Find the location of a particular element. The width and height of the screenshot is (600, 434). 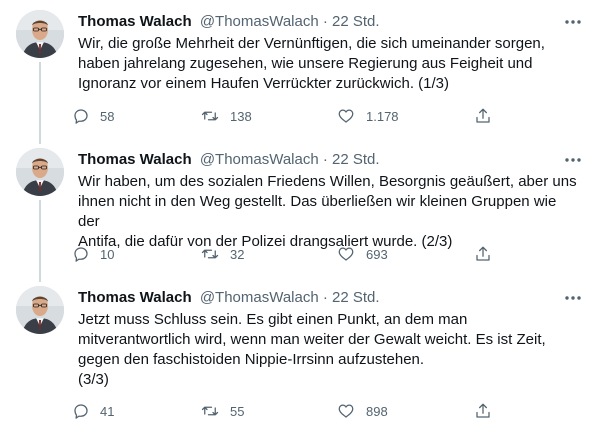

like-button: 1.178 is located at coordinates (367, 116).